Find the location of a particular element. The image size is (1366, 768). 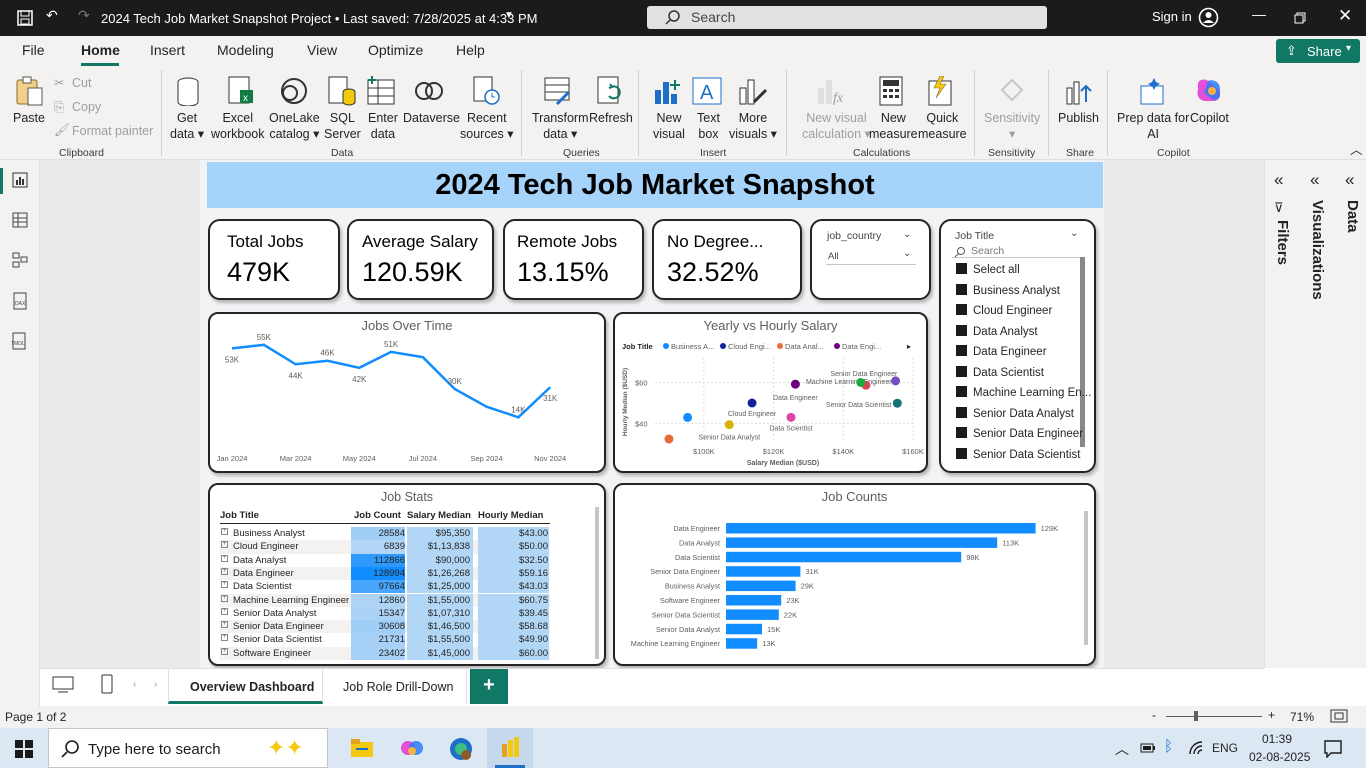

fit-to-page-icon is located at coordinates (1339, 716).